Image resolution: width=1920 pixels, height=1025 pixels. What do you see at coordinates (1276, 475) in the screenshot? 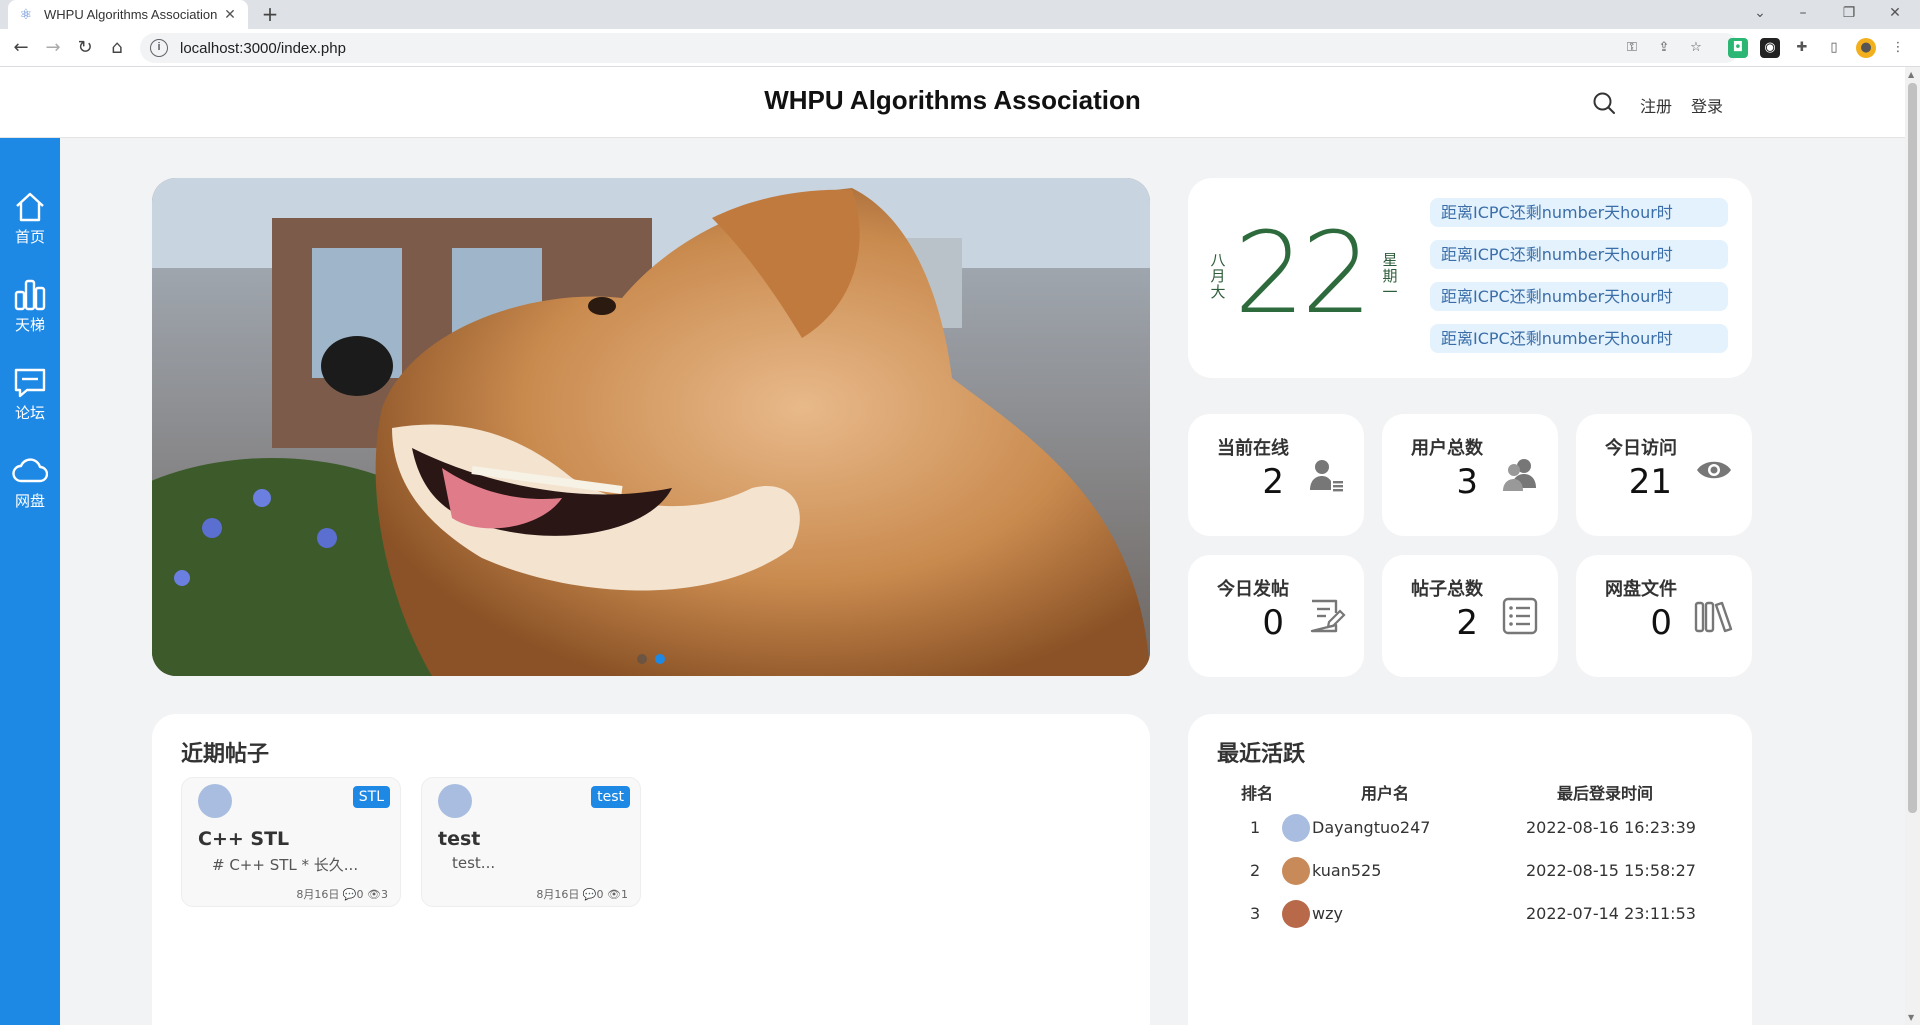
I see `stat-online: 当前在线 2` at bounding box center [1276, 475].